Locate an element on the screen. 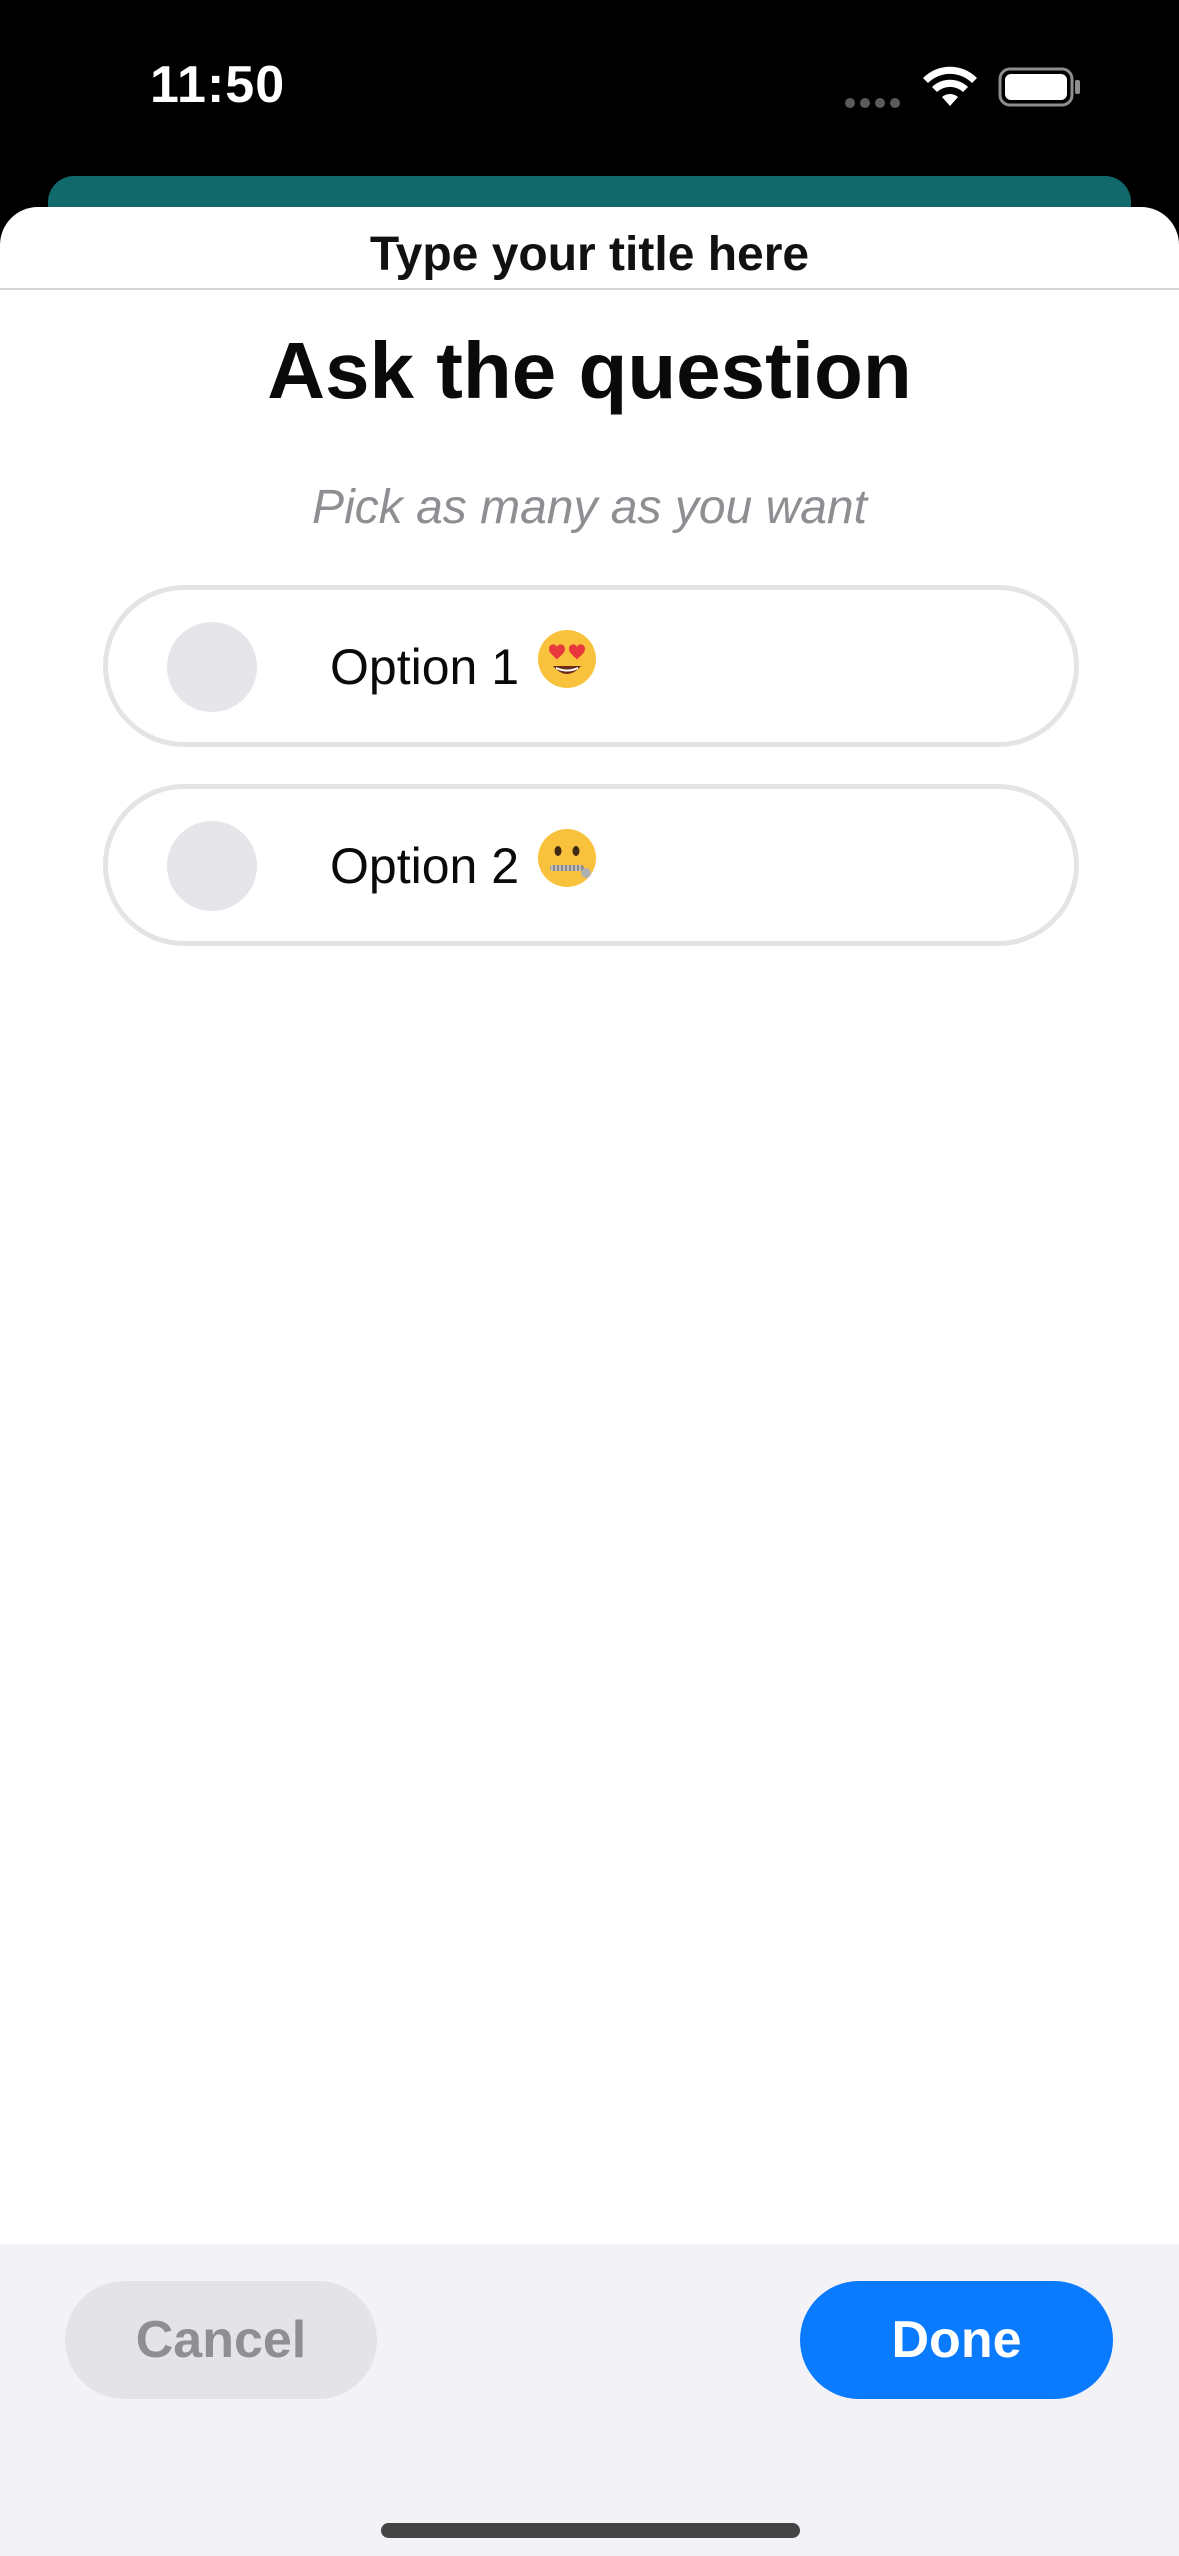 Image resolution: width=1179 pixels, height=2556 pixels. battery-icon is located at coordinates (1039, 87).